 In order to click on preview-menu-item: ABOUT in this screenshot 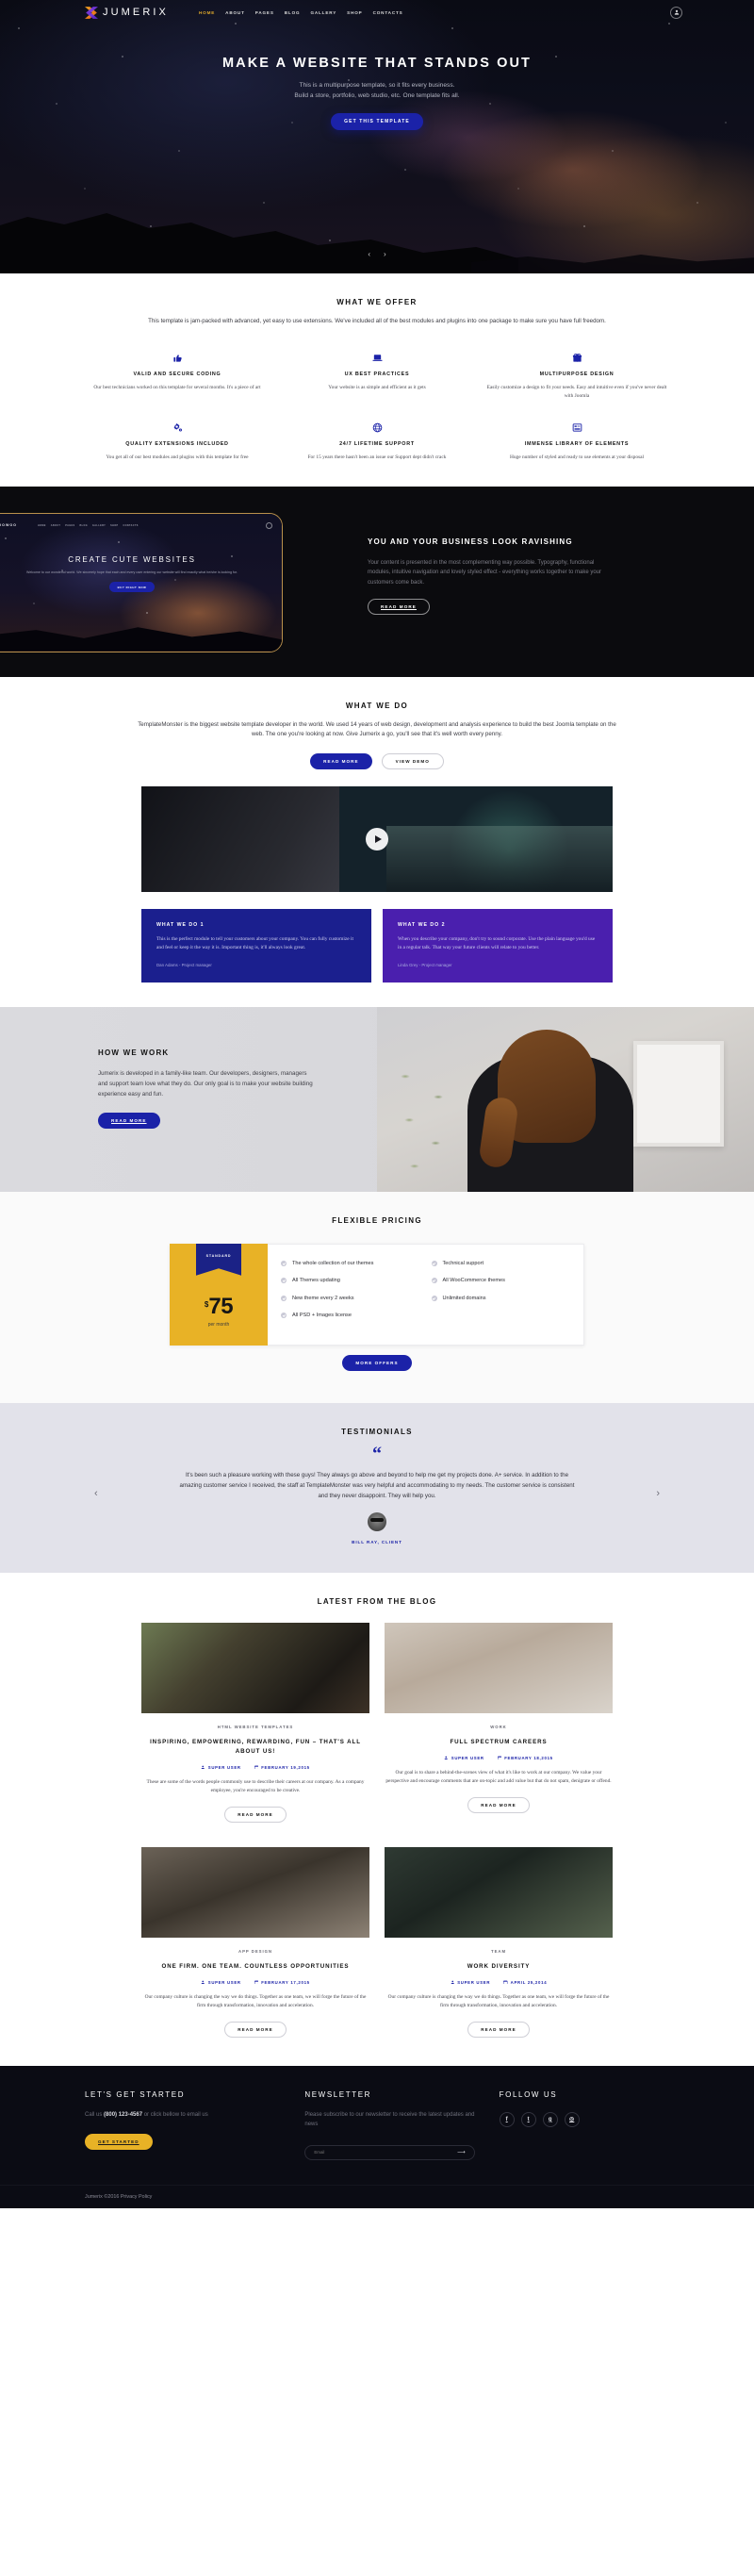, I will do `click(55, 525)`.